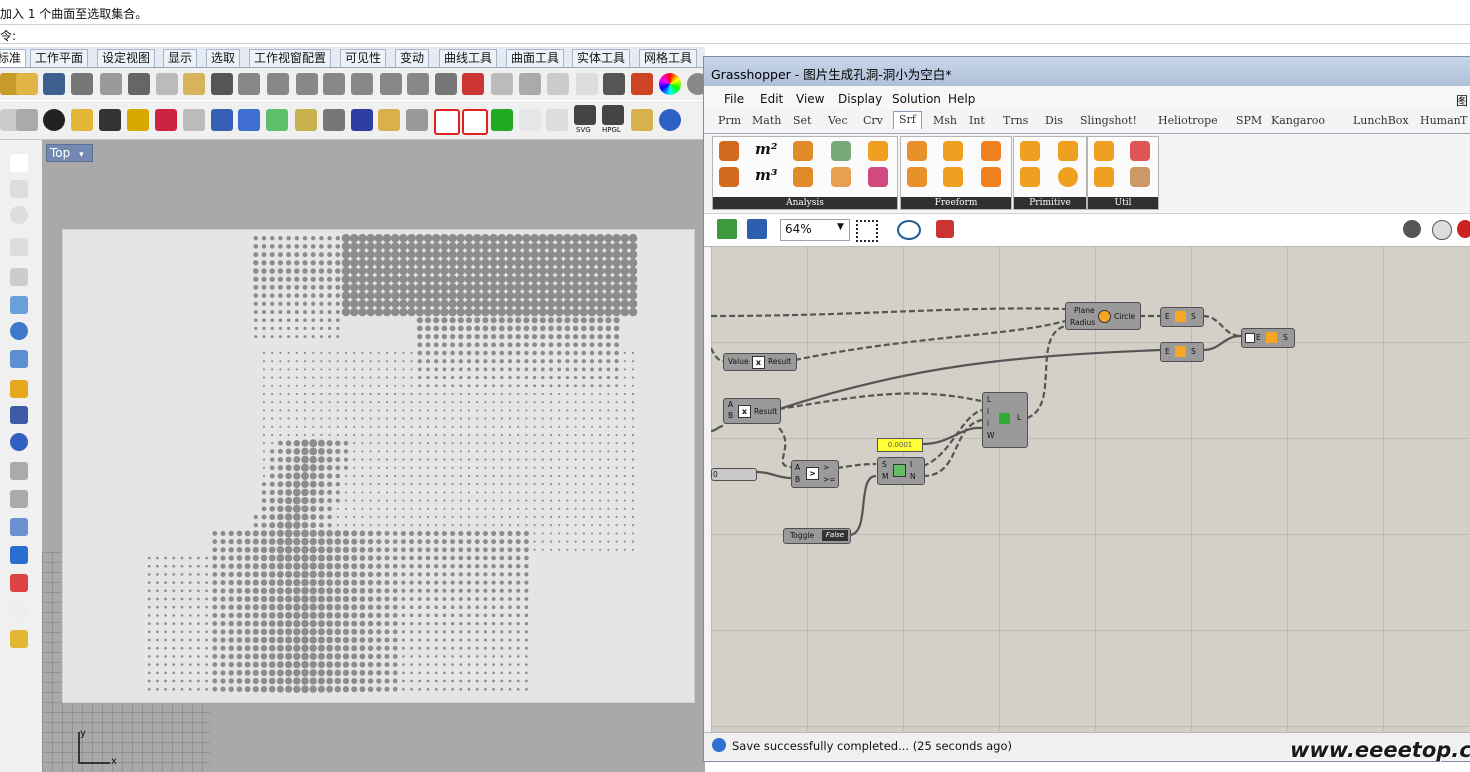 The width and height of the screenshot is (1470, 772). What do you see at coordinates (19, 639) in the screenshot?
I see `render-icon` at bounding box center [19, 639].